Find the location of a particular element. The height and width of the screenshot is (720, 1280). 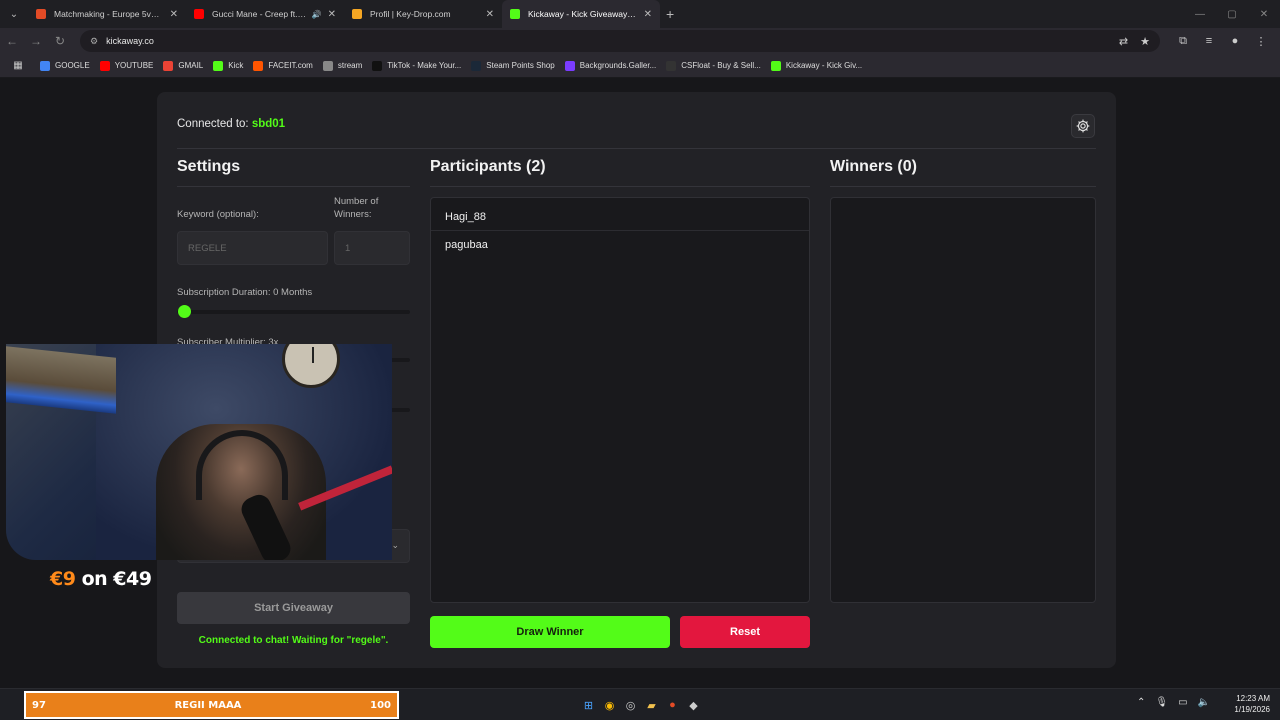

hp-name: REGII MAAA is located at coordinates (208, 705).